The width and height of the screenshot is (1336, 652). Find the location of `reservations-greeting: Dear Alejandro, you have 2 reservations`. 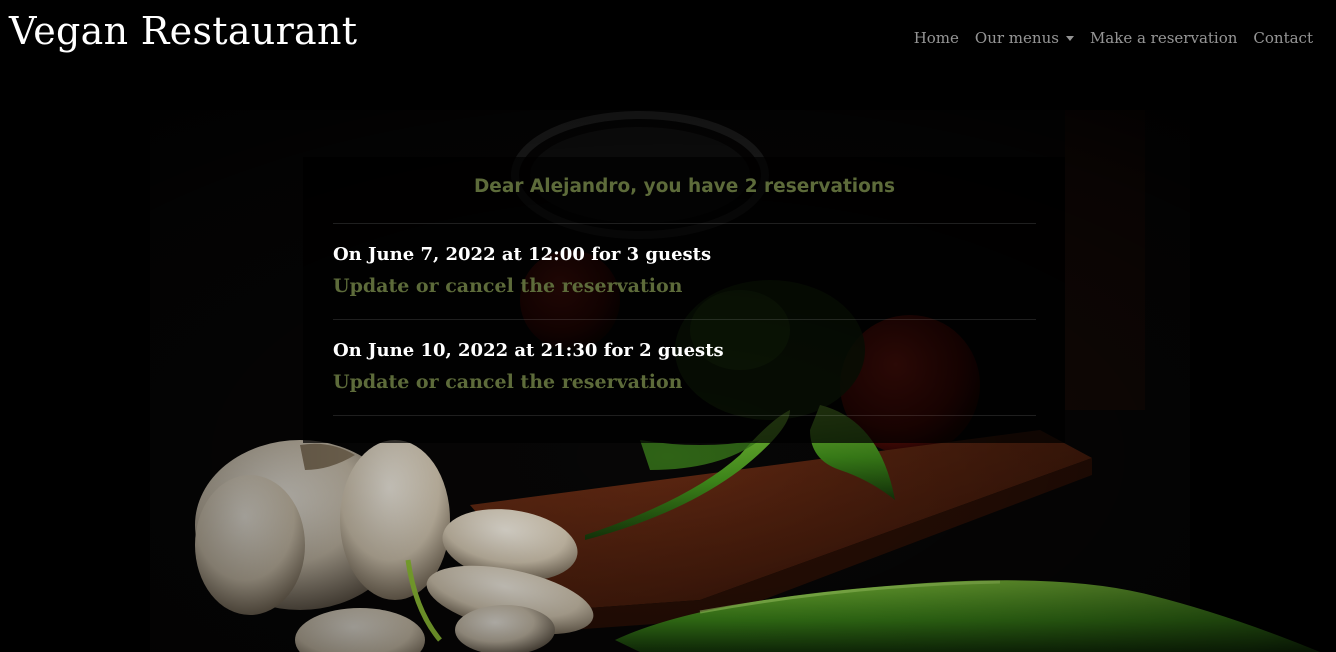

reservations-greeting: Dear Alejandro, you have 2 reservations is located at coordinates (684, 200).